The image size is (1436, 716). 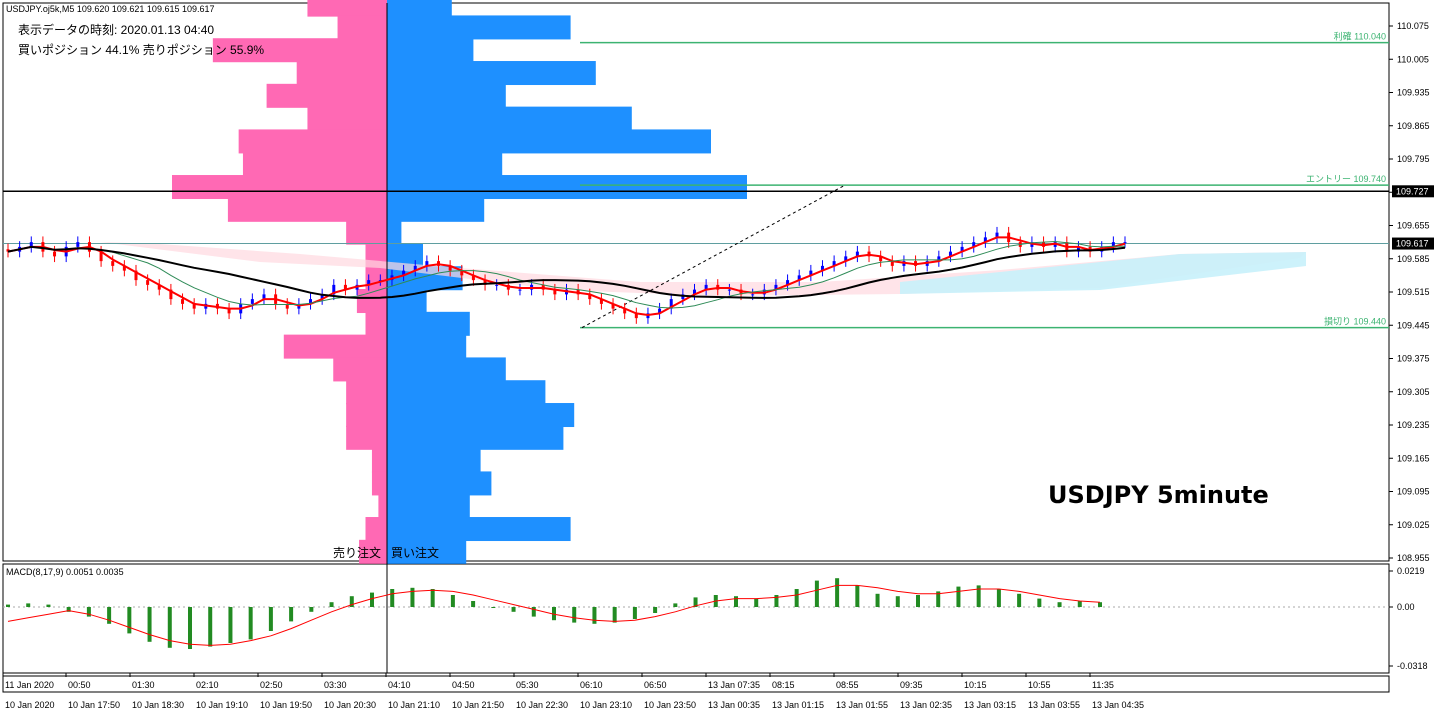 What do you see at coordinates (1346, 179) in the screenshot?
I see `level-label: エントリー 109.740` at bounding box center [1346, 179].